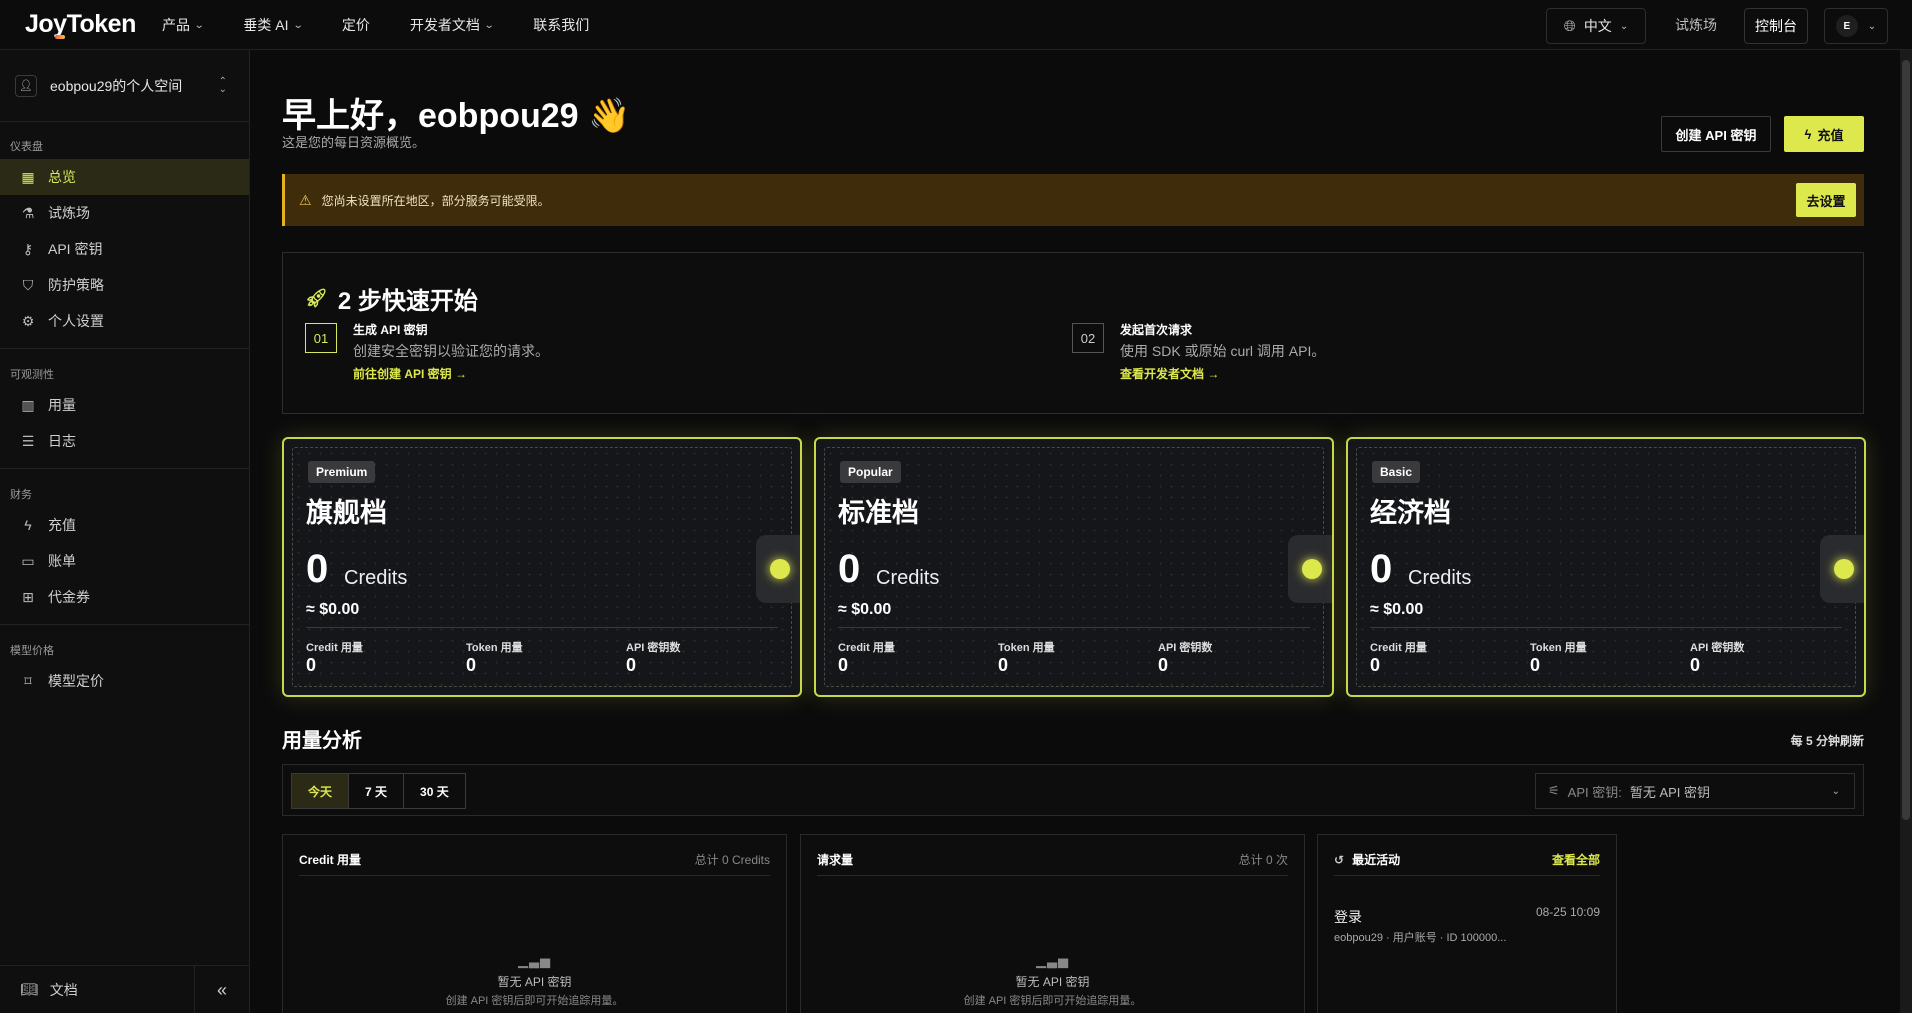  Describe the element at coordinates (1348, 917) in the screenshot. I see `activity-item-title: 登录` at that location.